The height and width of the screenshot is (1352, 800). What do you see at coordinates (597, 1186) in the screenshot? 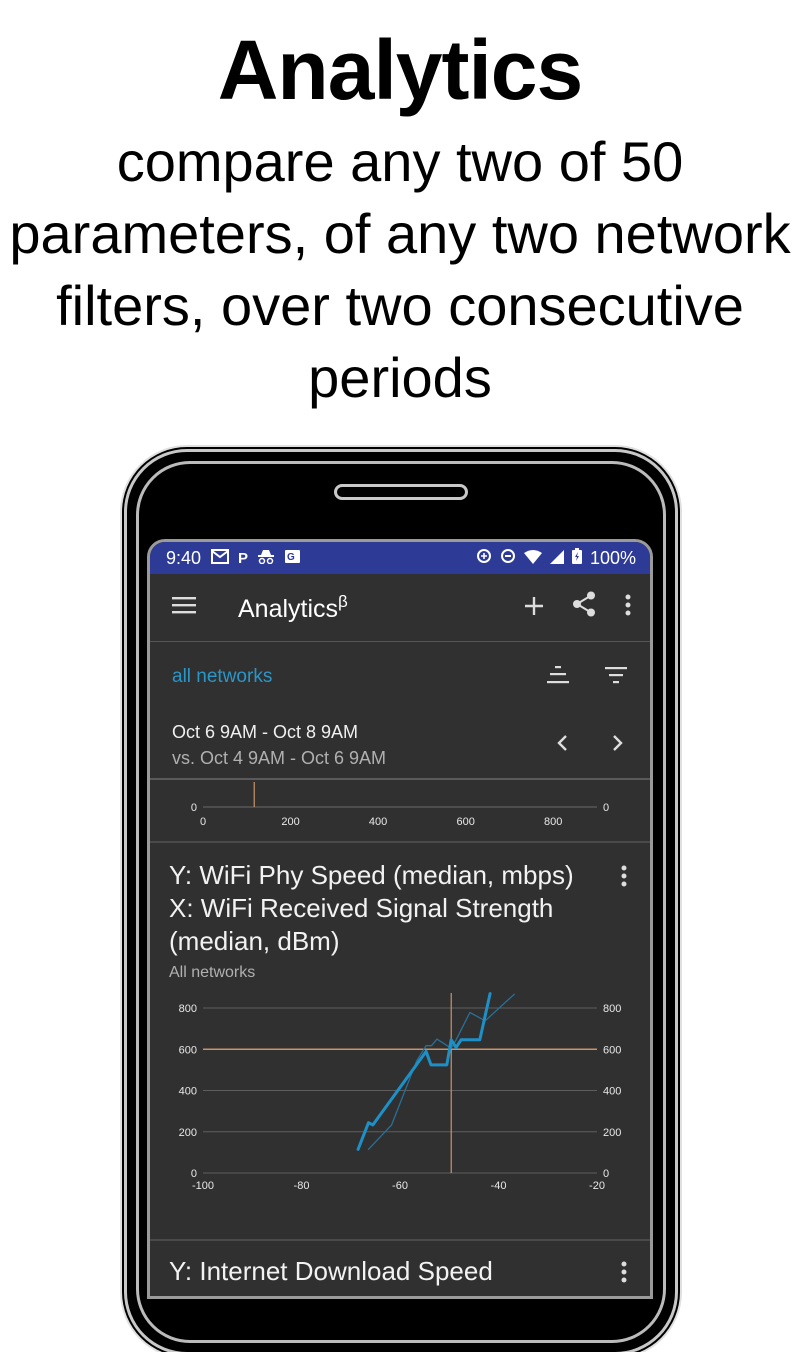
I see `x-tick-label: -20` at bounding box center [597, 1186].